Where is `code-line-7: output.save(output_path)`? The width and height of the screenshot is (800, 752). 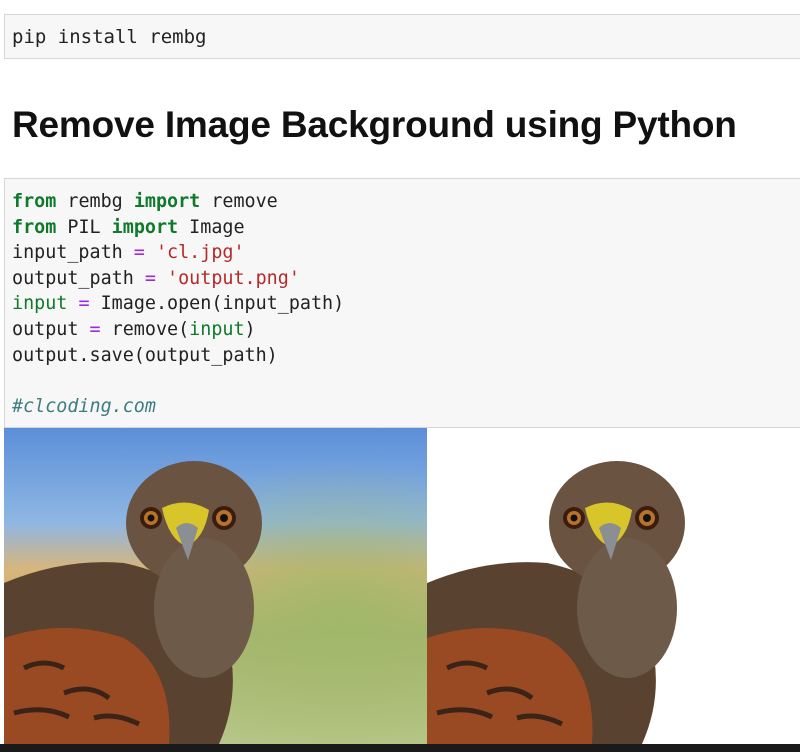 code-line-7: output.save(output_path) is located at coordinates (145, 355).